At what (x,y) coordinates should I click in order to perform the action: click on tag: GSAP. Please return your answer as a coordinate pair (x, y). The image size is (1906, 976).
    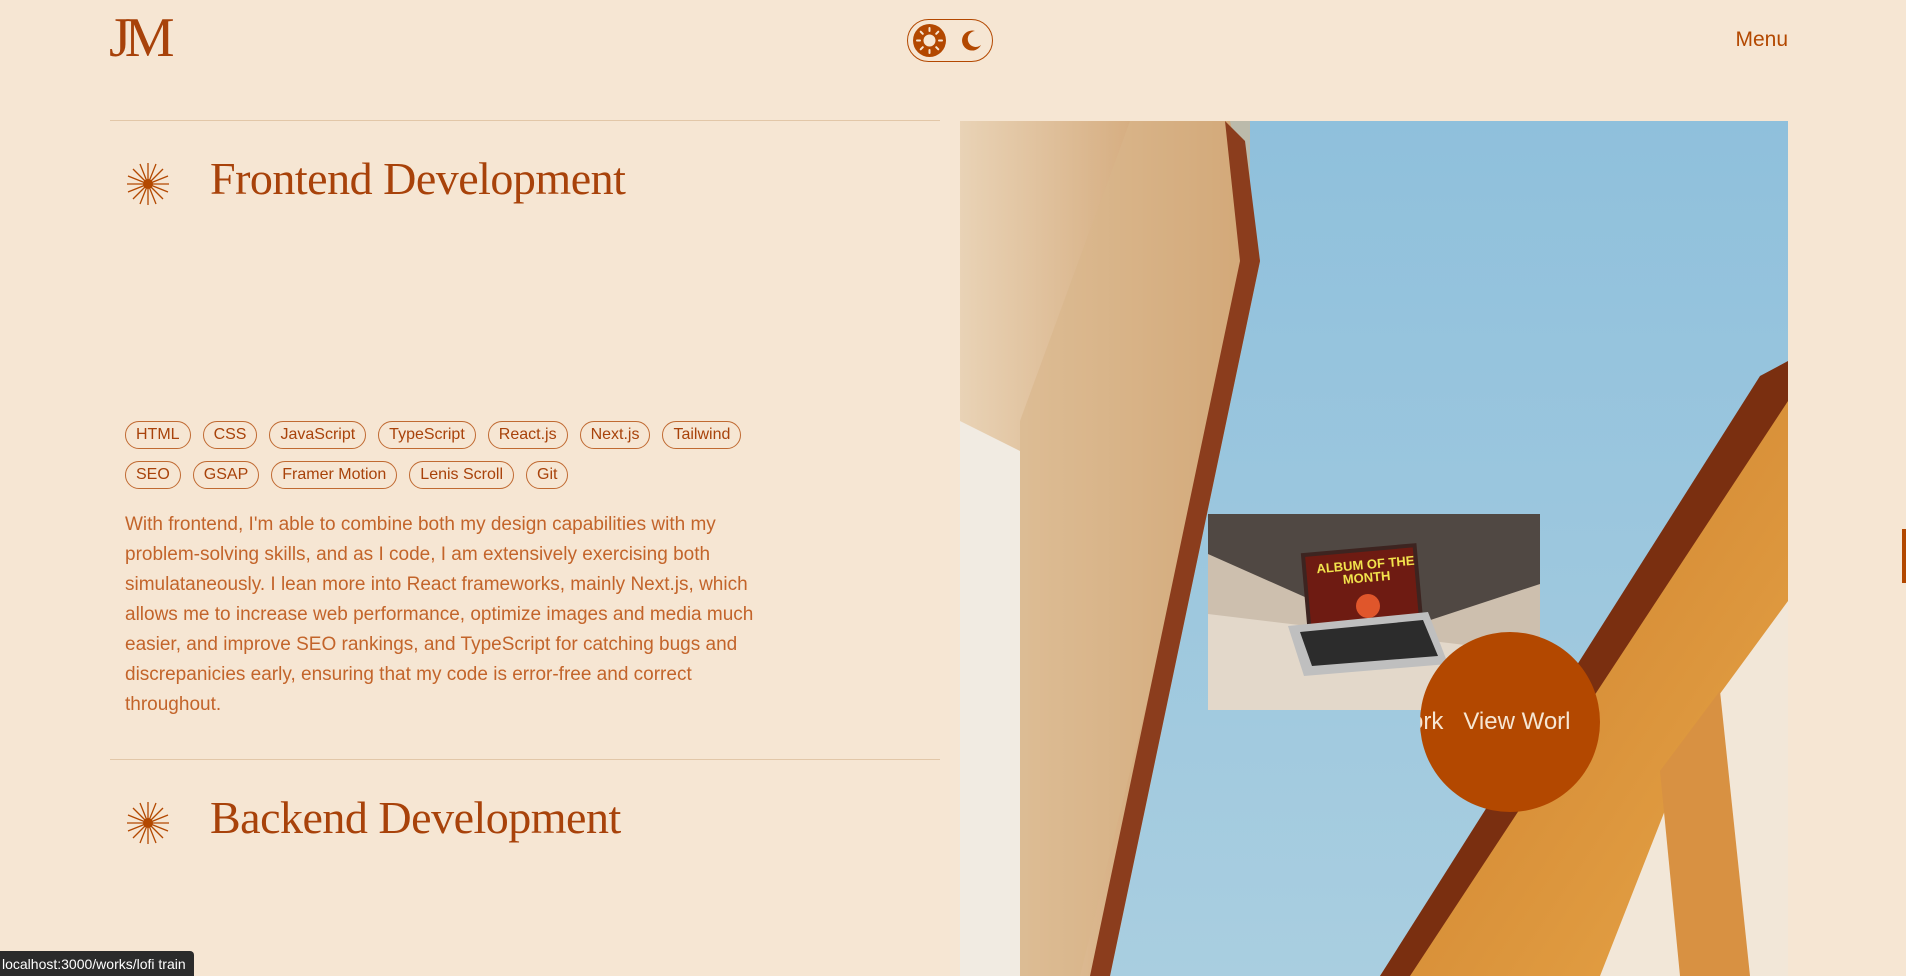
    Looking at the image, I should click on (226, 475).